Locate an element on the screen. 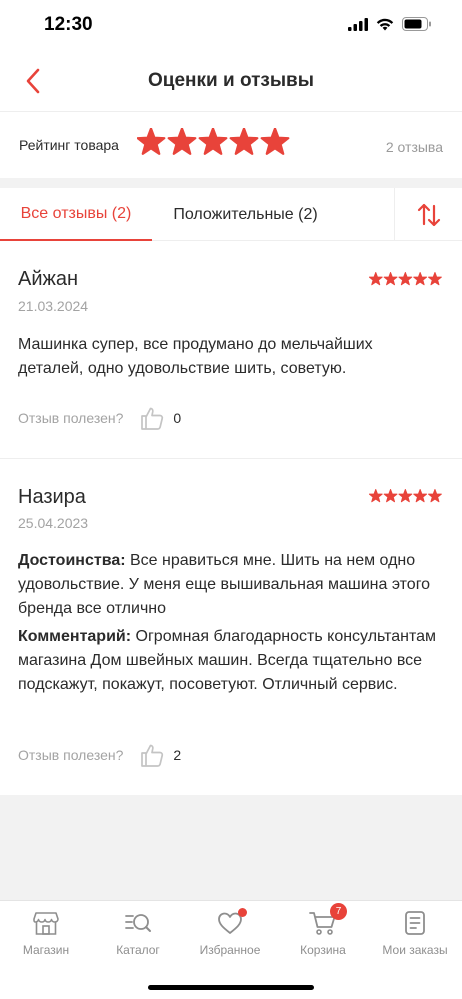 The height and width of the screenshot is (999, 462). rating-count: 2 отзыва is located at coordinates (414, 147).